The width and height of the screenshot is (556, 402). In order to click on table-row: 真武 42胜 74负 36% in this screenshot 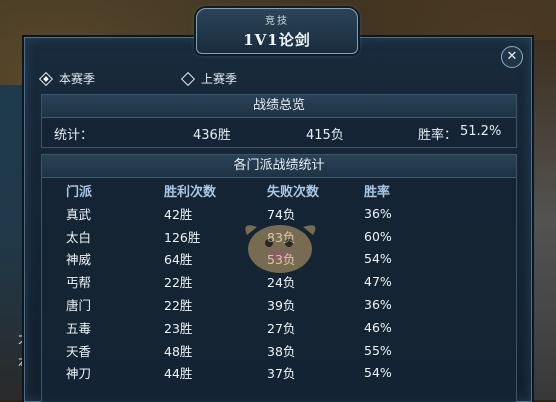, I will do `click(279, 213)`.